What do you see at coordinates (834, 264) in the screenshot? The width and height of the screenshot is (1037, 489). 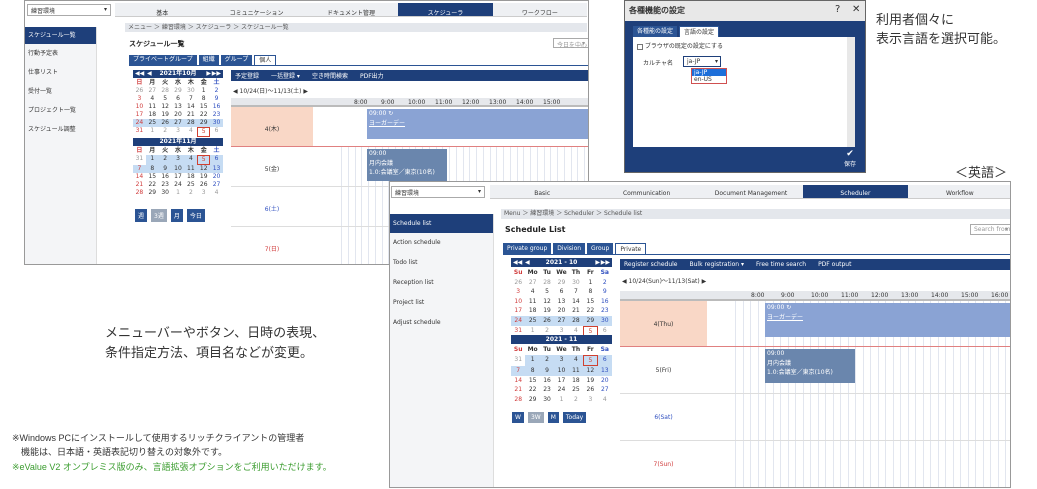 I see `pdf-output-button: PDF output` at bounding box center [834, 264].